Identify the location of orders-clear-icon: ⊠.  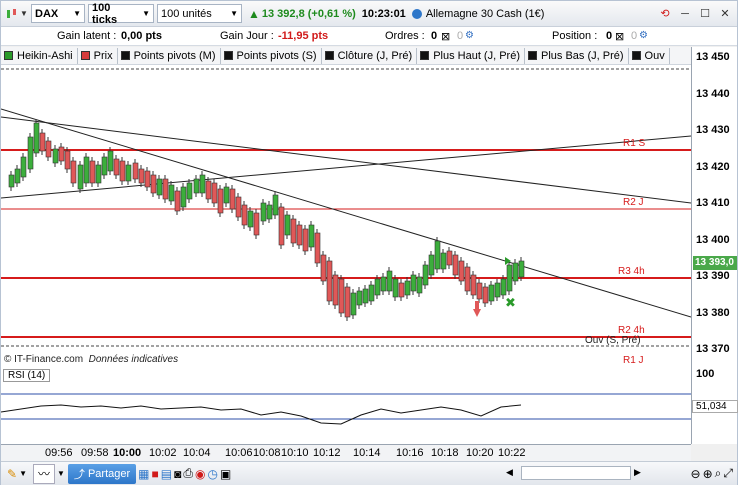
(445, 36).